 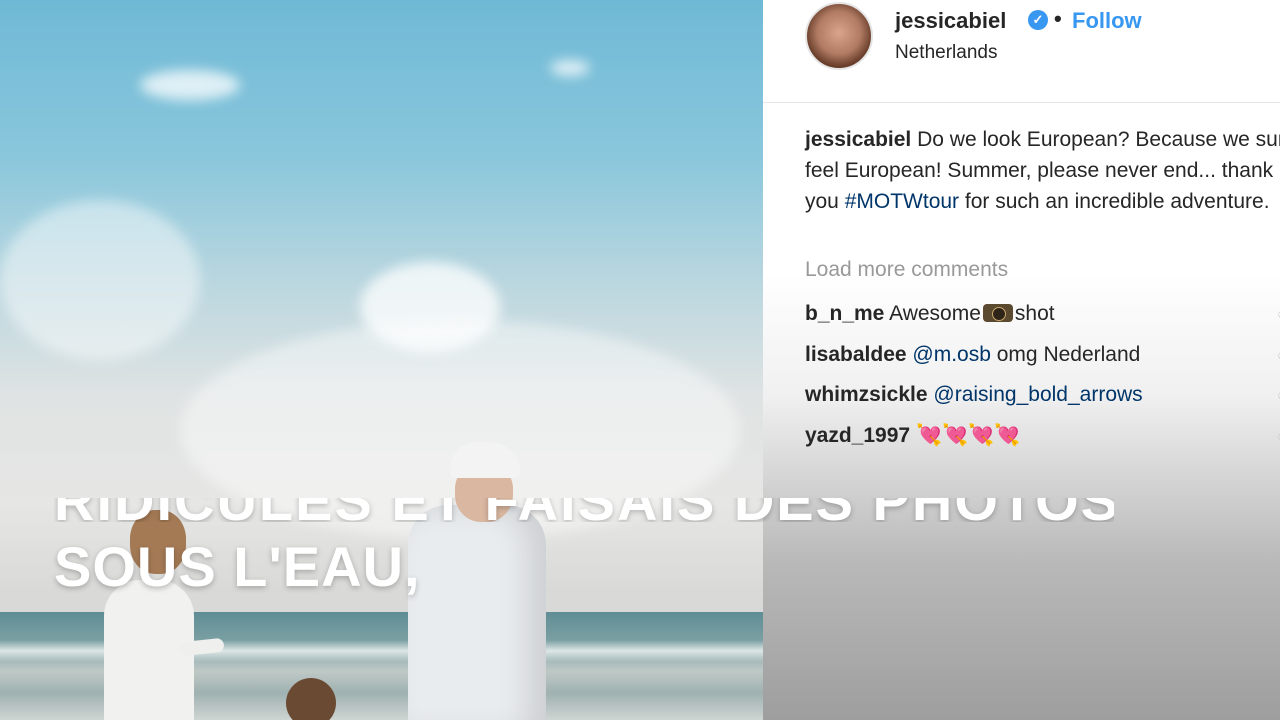 I want to click on avatar, so click(x=839, y=36).